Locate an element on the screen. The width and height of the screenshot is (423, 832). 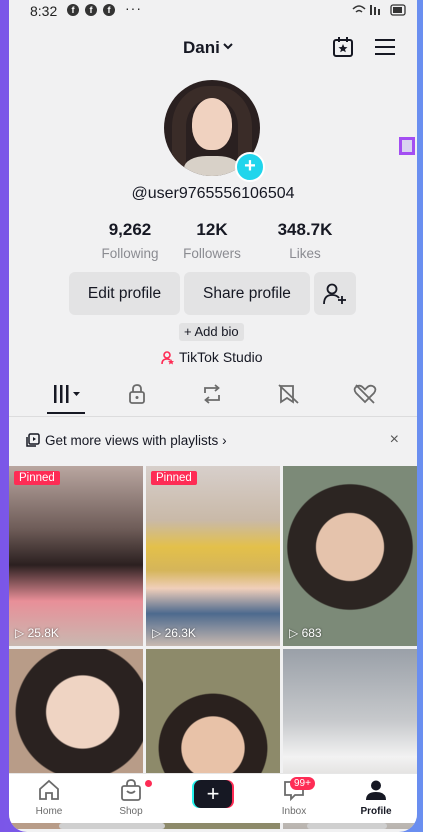
inbox-badge: 99+ is located at coordinates (302, 783).